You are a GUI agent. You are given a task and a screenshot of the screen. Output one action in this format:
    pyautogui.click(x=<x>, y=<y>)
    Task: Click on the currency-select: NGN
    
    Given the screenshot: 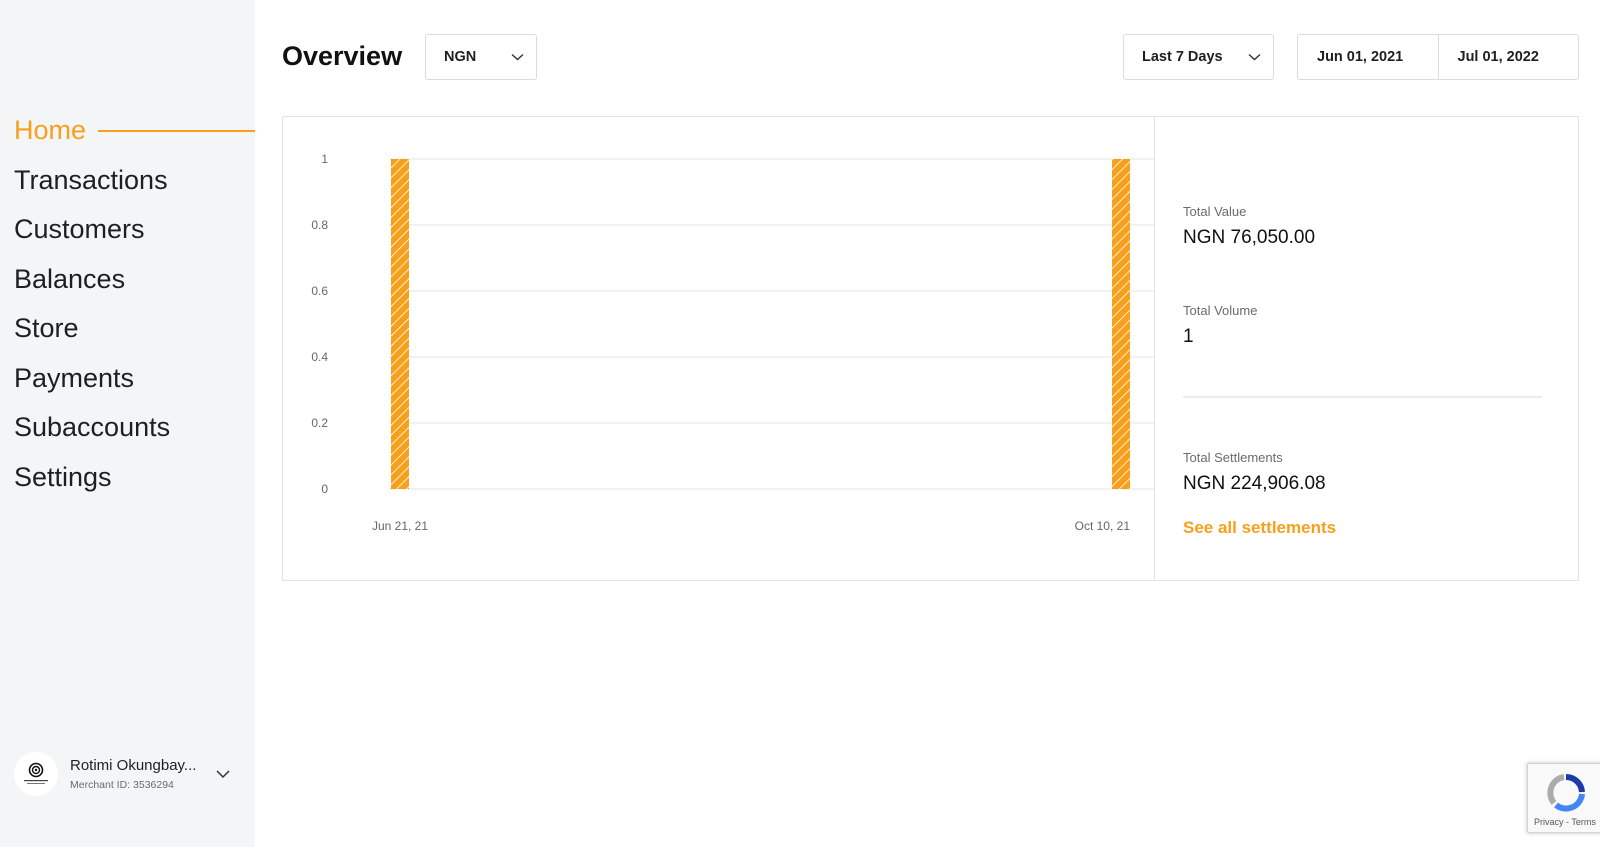 What is the action you would take?
    pyautogui.click(x=481, y=57)
    